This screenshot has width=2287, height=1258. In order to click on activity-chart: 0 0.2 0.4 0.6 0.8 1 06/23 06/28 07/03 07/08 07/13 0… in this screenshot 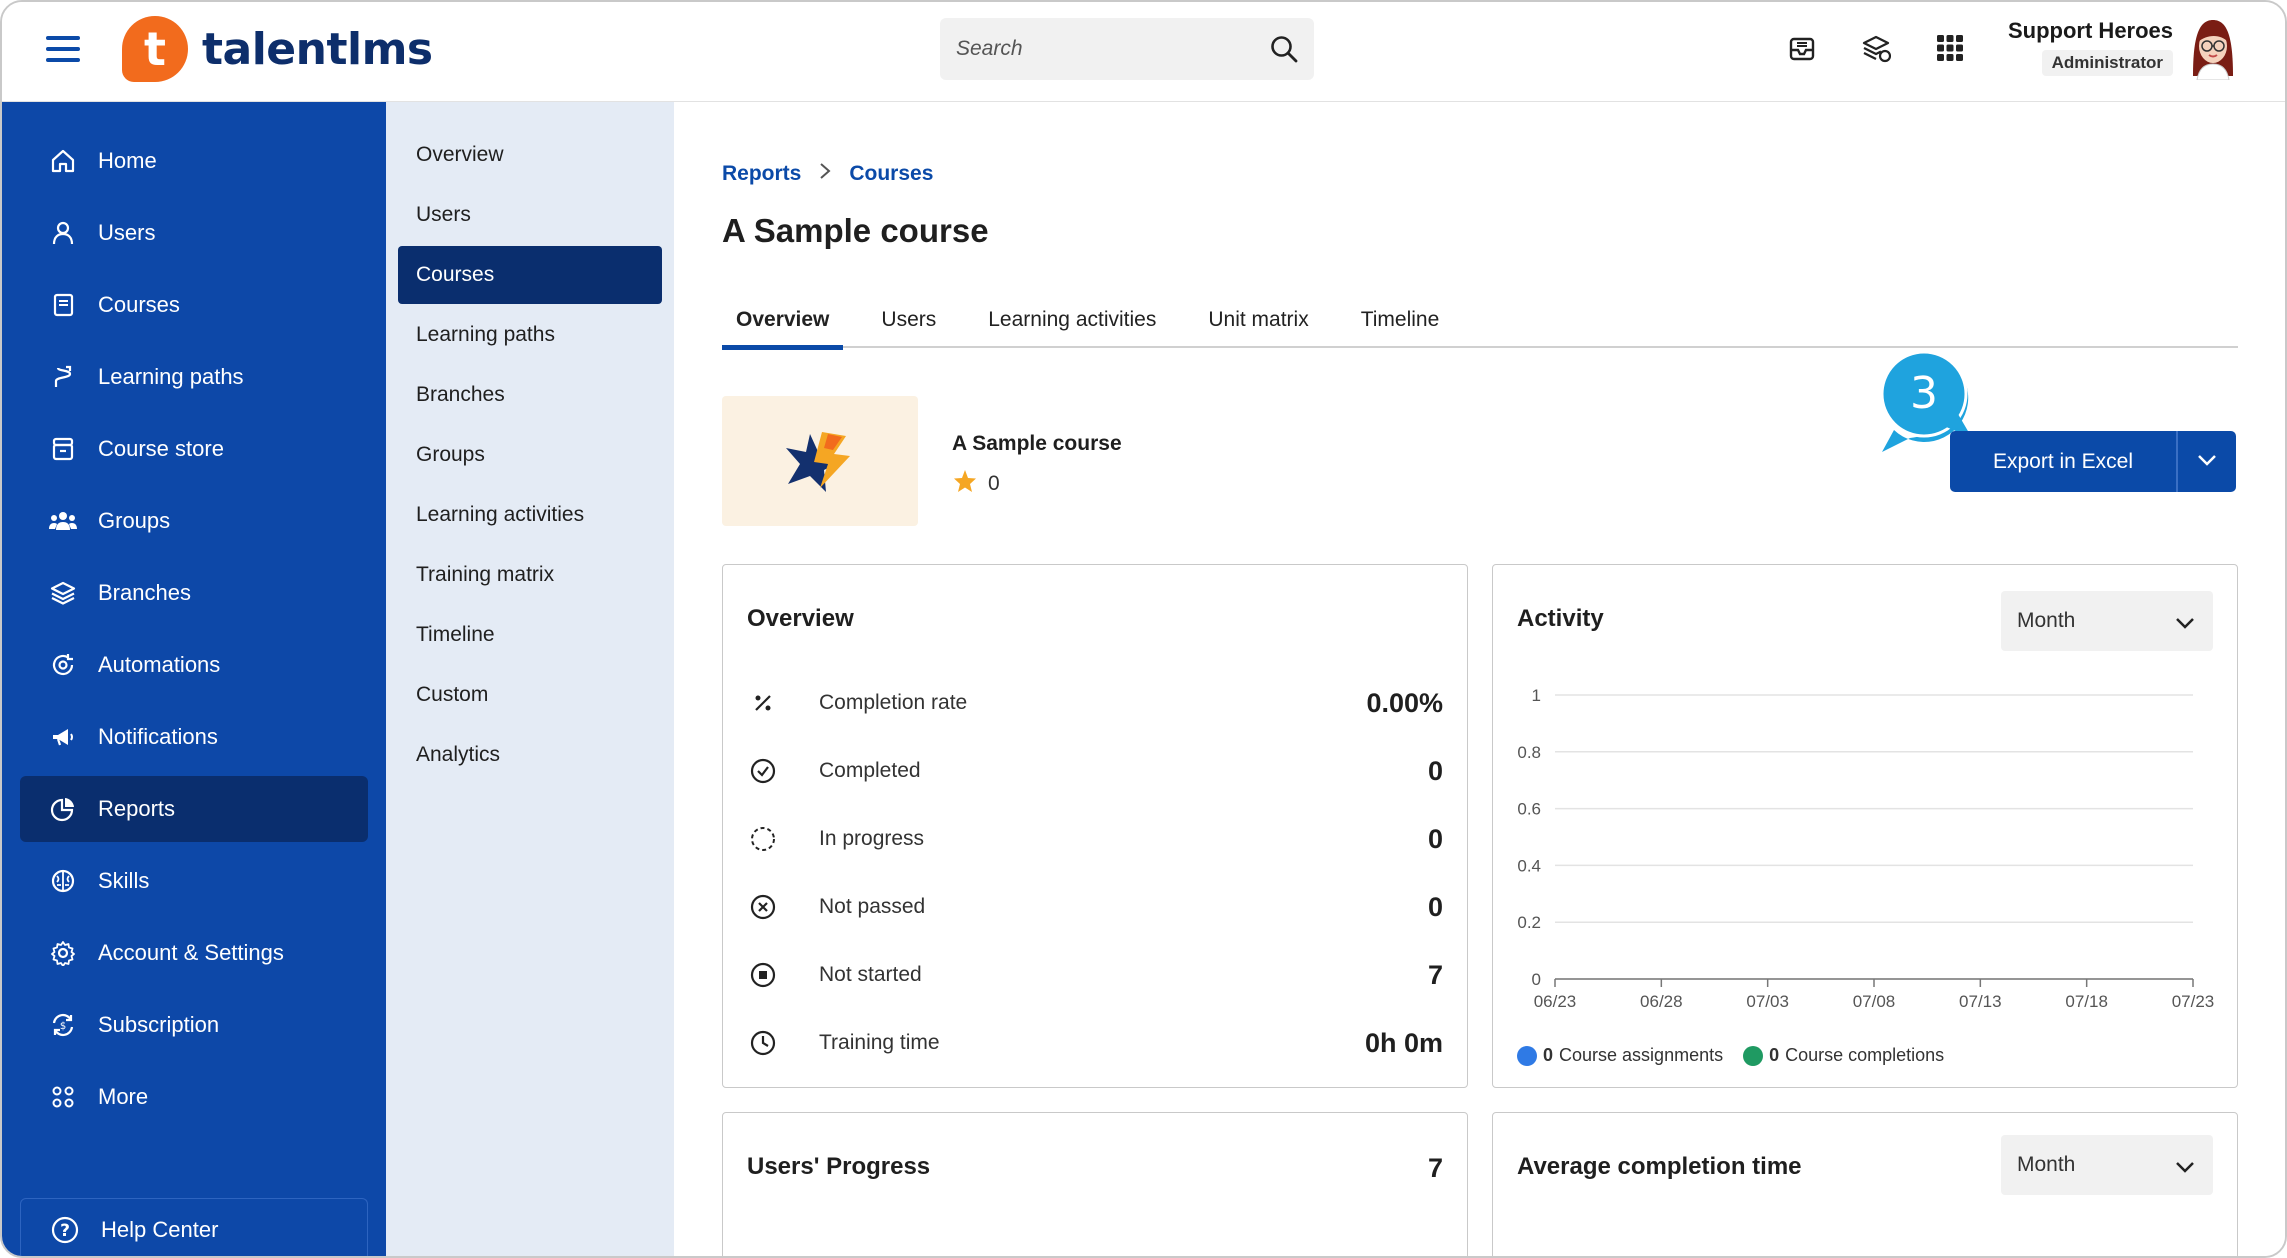, I will do `click(1865, 848)`.